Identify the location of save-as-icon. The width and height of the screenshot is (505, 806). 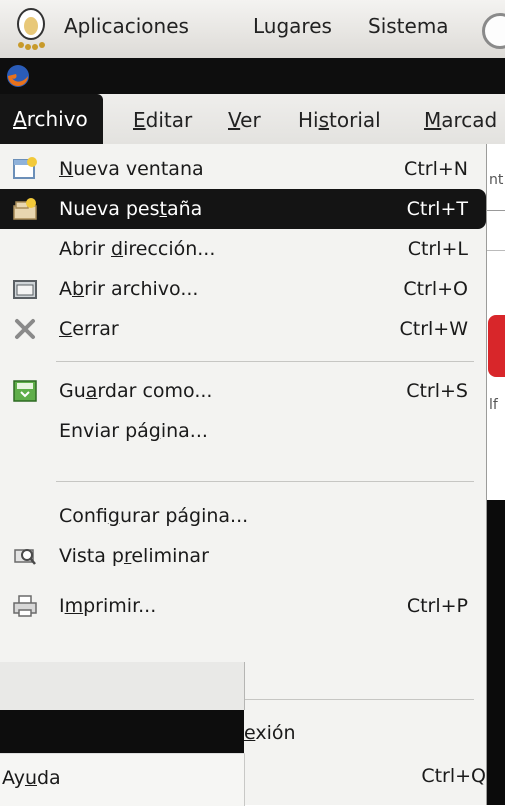
(25, 391).